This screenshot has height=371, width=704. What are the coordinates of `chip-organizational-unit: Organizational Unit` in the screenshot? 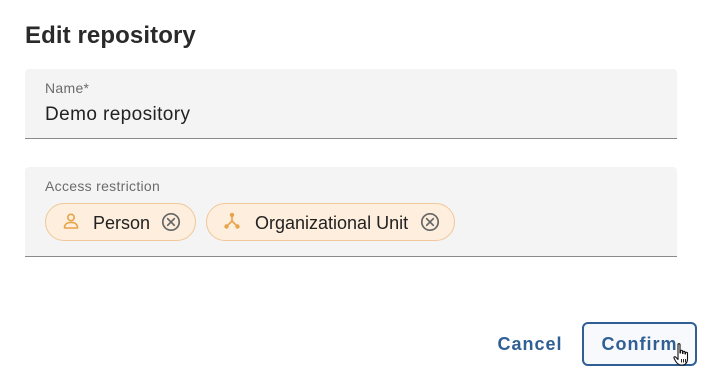 It's located at (330, 222).